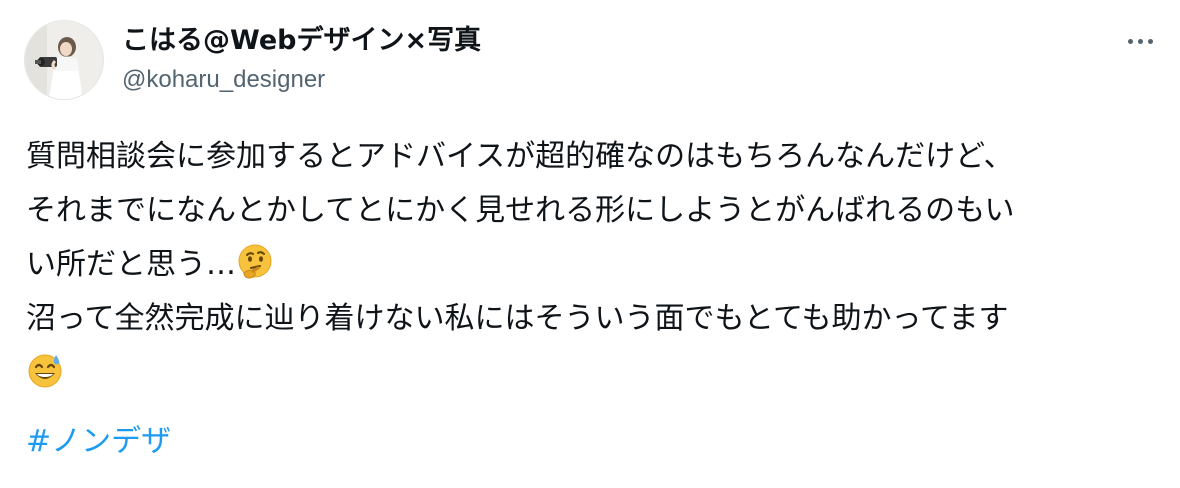  I want to click on tweet-text-line-emoji, so click(591, 373).